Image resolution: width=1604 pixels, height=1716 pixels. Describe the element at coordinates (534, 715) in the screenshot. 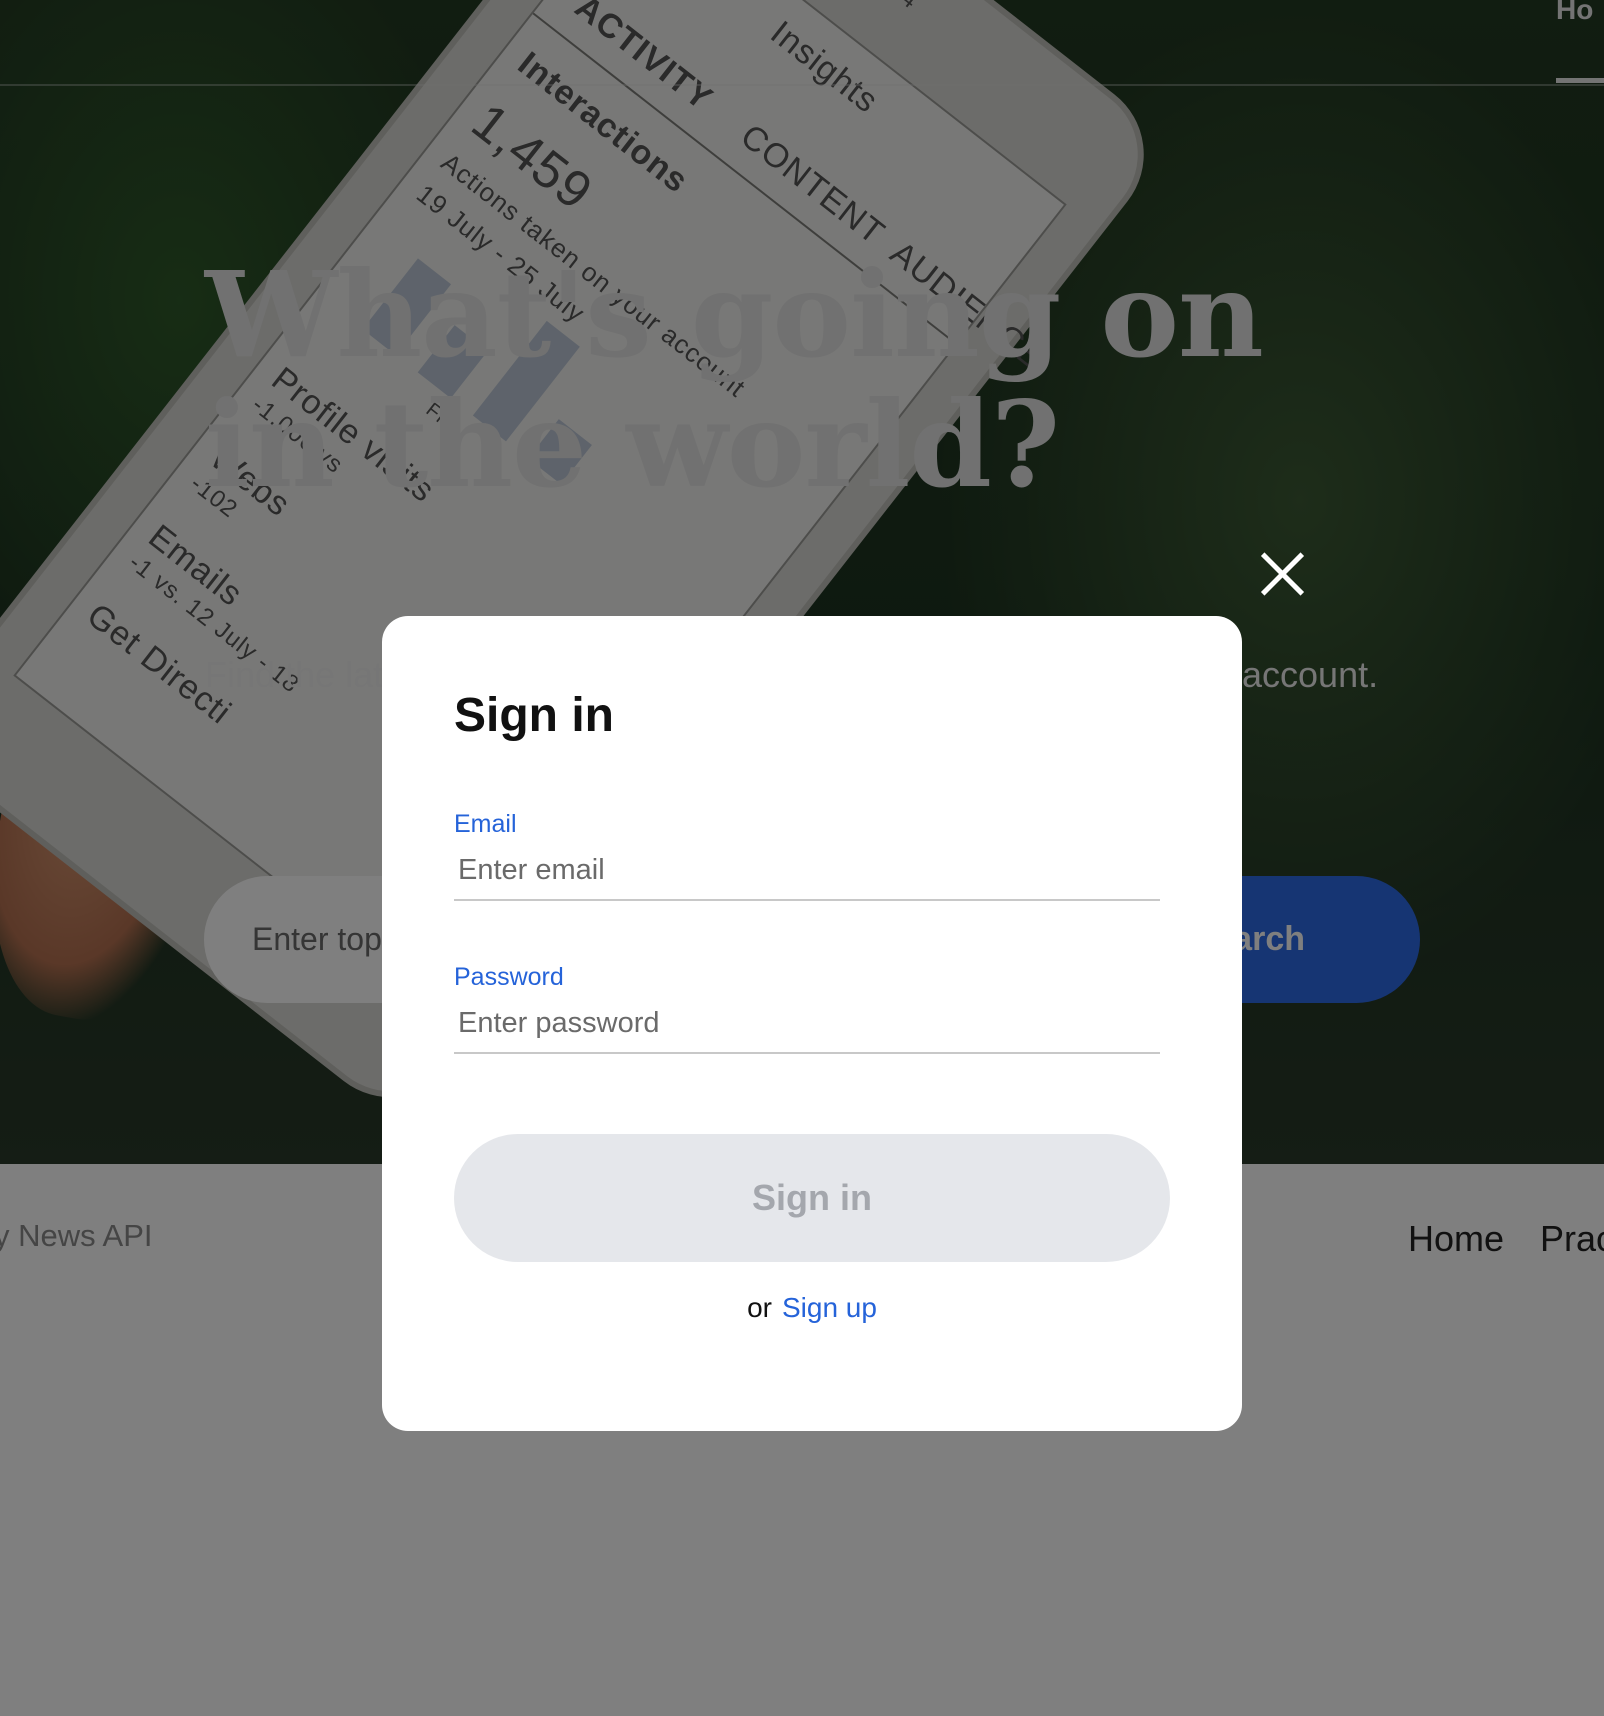

I see `modal-title: Sign in` at that location.